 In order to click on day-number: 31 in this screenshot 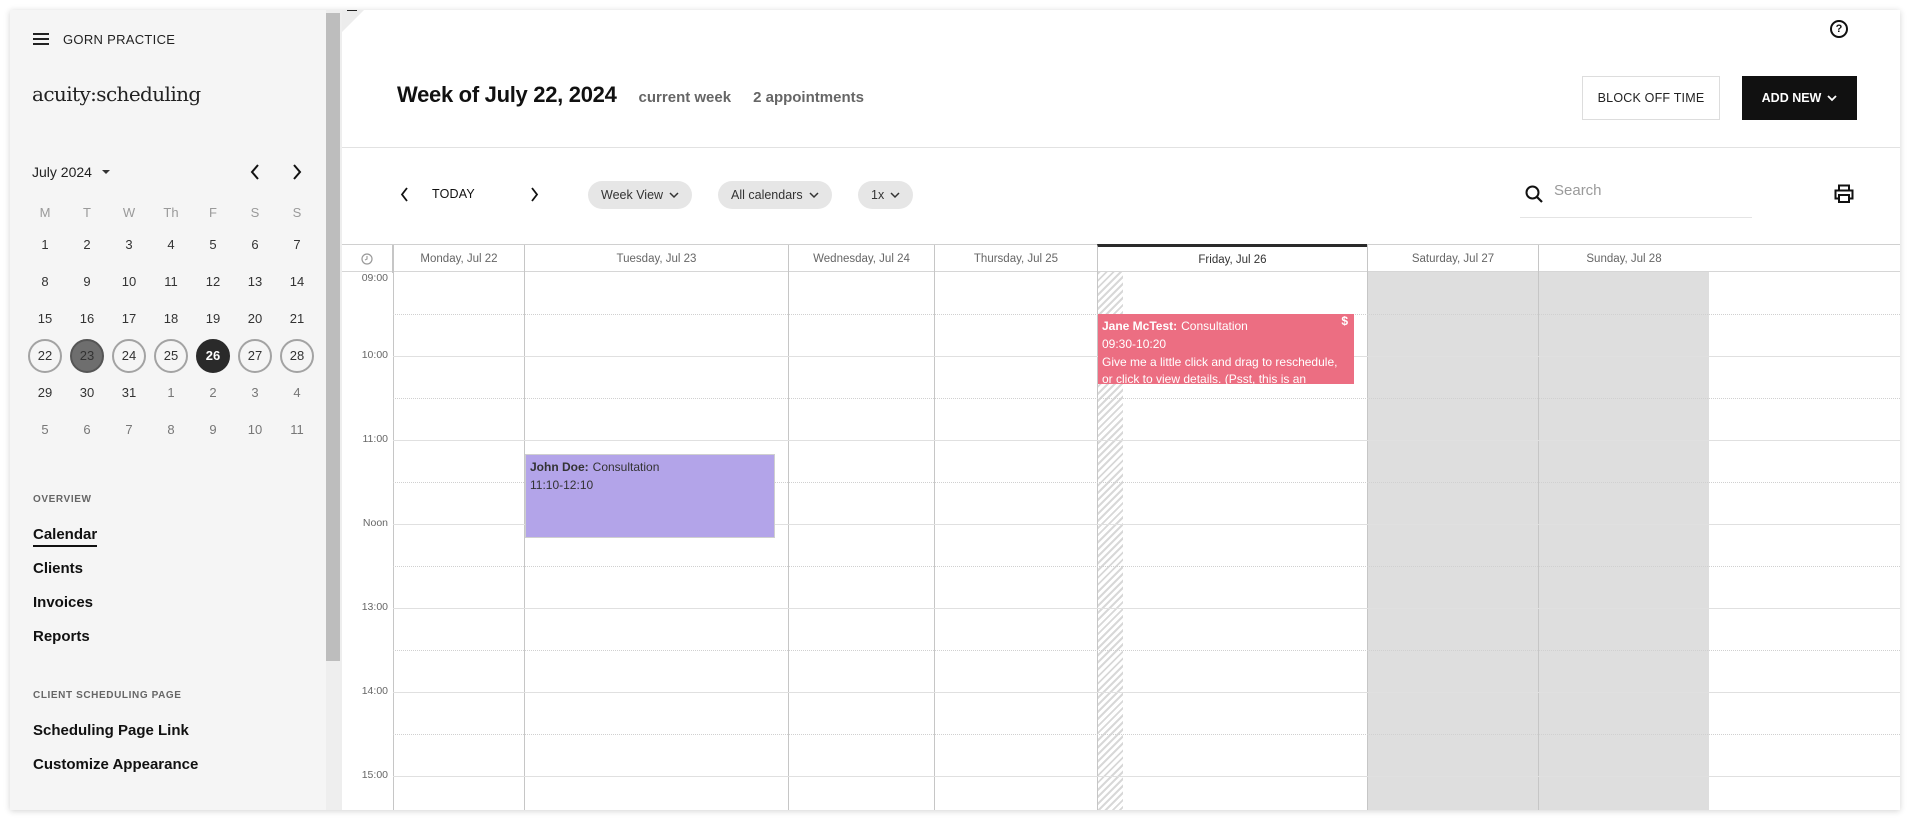, I will do `click(129, 392)`.